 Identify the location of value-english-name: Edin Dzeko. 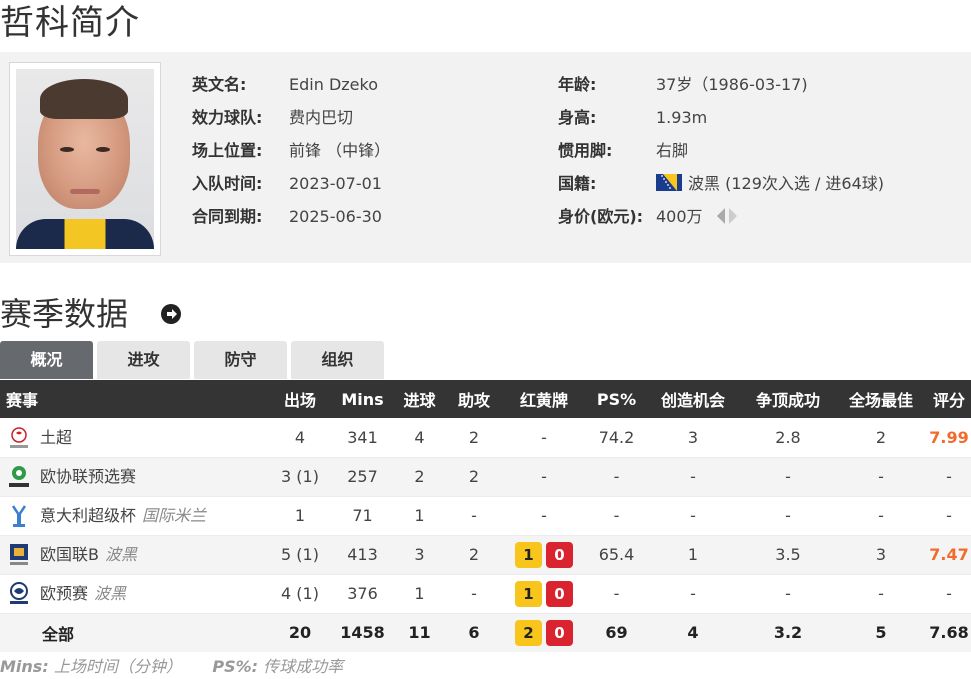
(333, 84).